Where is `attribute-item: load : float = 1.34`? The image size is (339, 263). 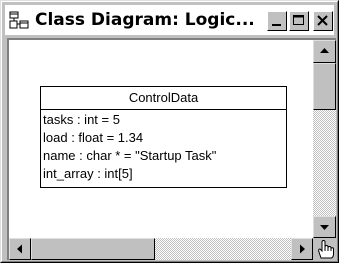
attribute-item: load : float = 1.34 is located at coordinates (93, 137).